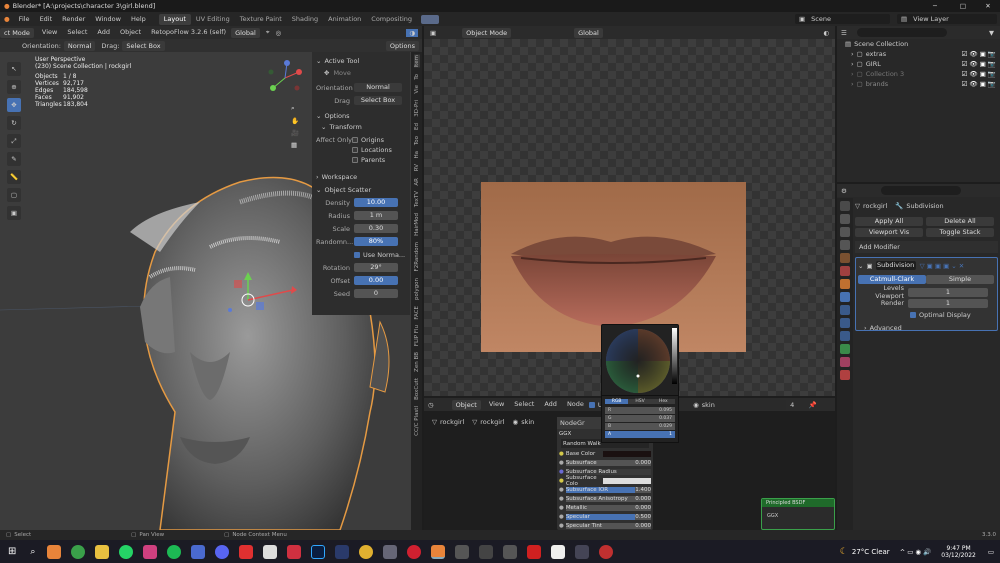 The height and width of the screenshot is (563, 1000). What do you see at coordinates (378, 100) in the screenshot?
I see `drag-field: Select Box` at bounding box center [378, 100].